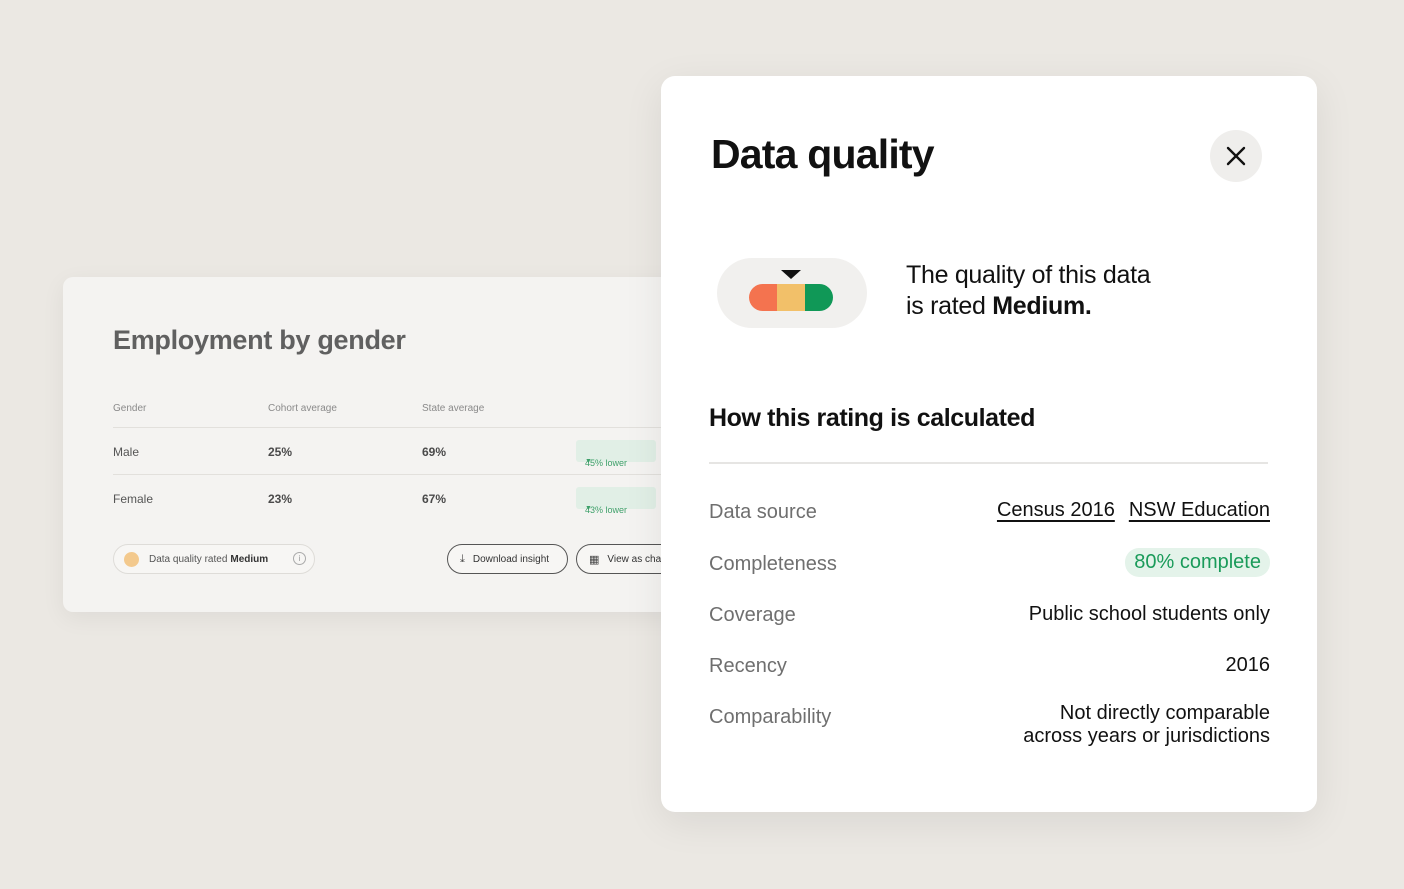 The width and height of the screenshot is (1404, 889). Describe the element at coordinates (280, 499) in the screenshot. I see `row-cohort-value: 23%` at that location.